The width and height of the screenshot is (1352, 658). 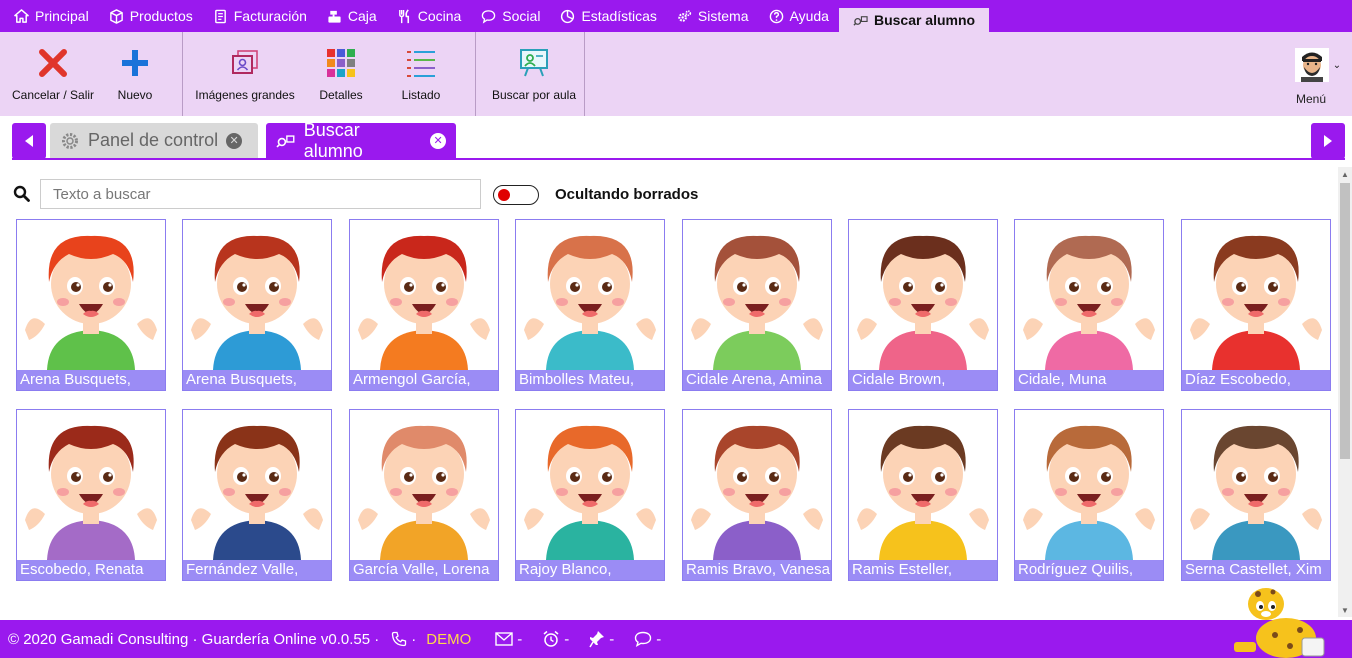 I want to click on footer-mail: -, so click(x=508, y=639).